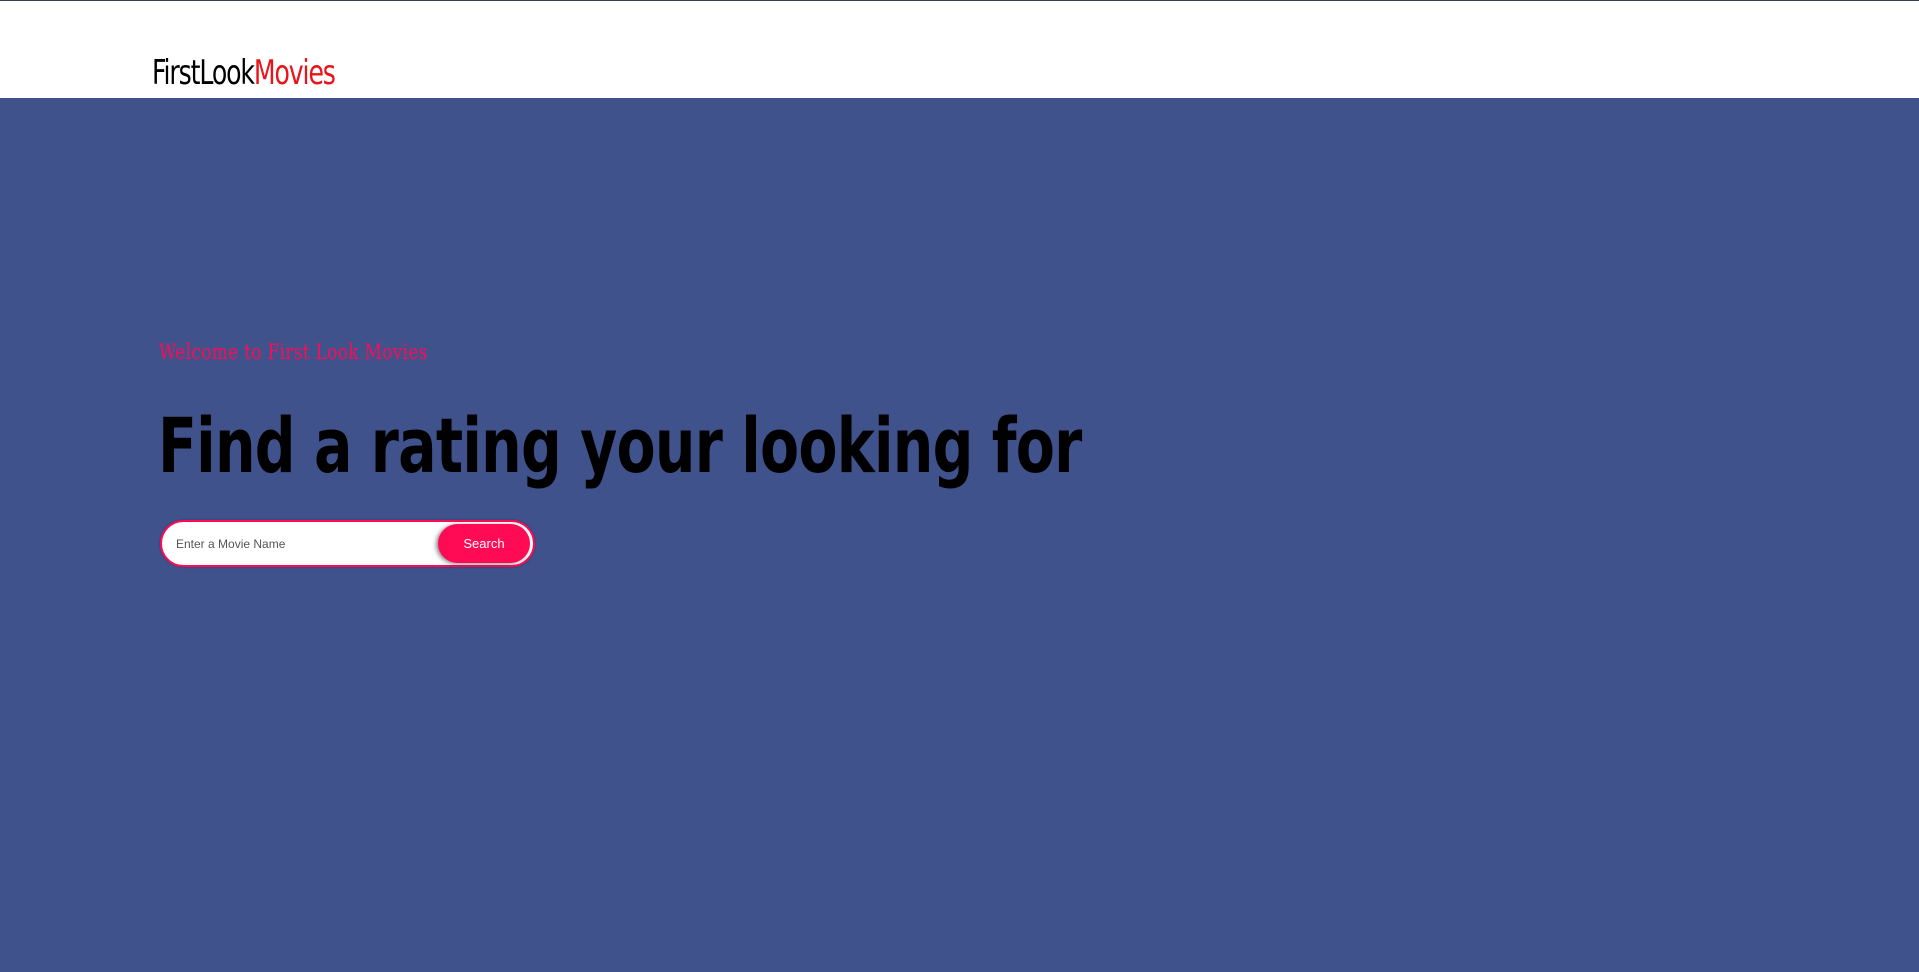 This screenshot has width=1919, height=972. What do you see at coordinates (293, 352) in the screenshot?
I see `welcome-text: Welcome to First Look Movies` at bounding box center [293, 352].